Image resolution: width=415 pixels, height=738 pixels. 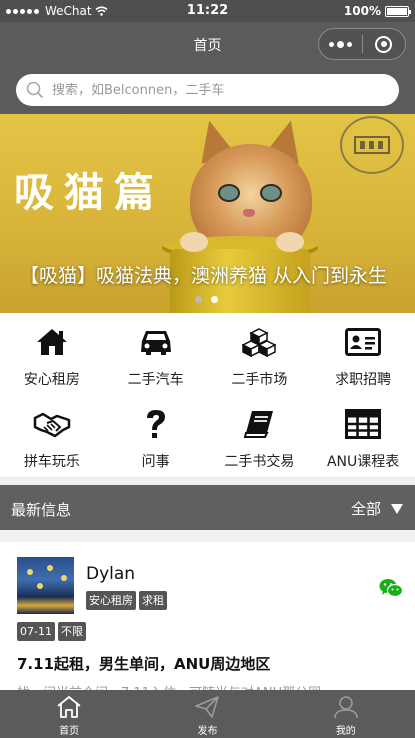 I want to click on book-icon, so click(x=259, y=424).